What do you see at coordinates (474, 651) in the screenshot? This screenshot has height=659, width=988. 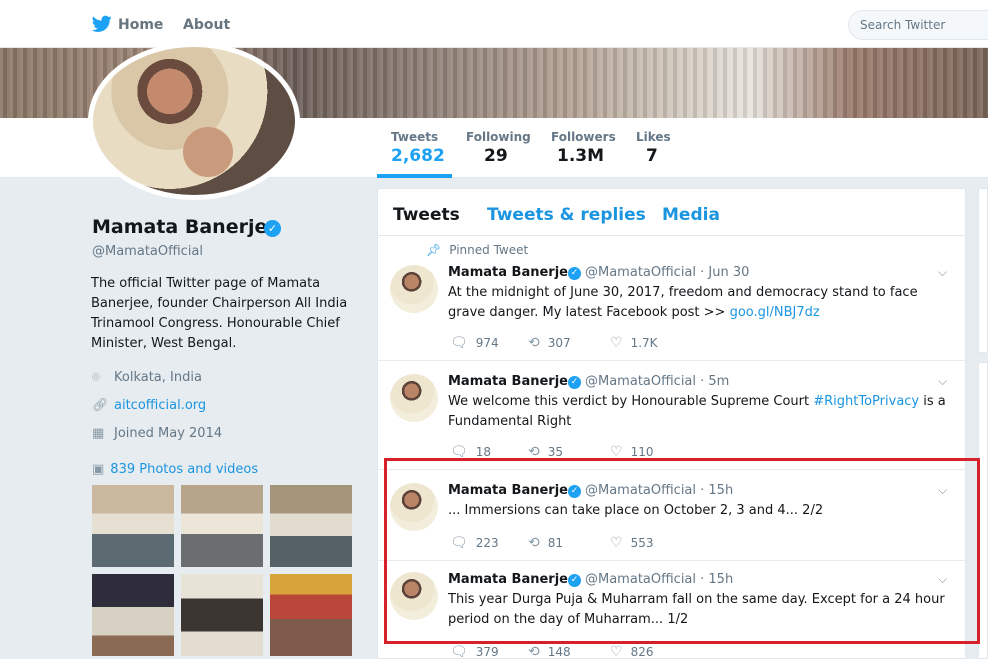 I see `reply-button: 🗨︎ 379` at bounding box center [474, 651].